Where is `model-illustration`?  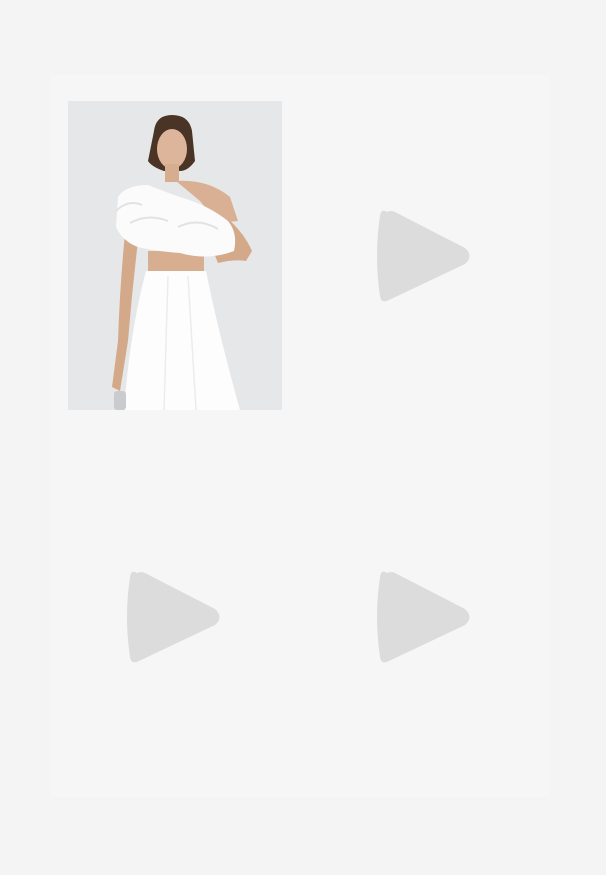
model-illustration is located at coordinates (175, 255).